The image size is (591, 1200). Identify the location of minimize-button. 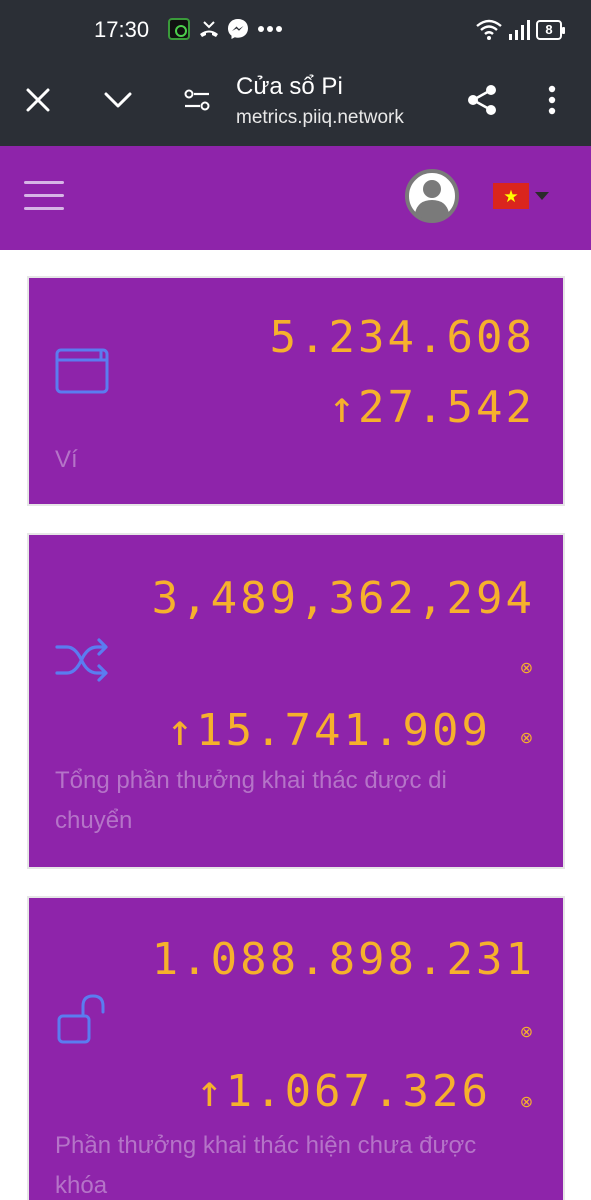
(118, 100).